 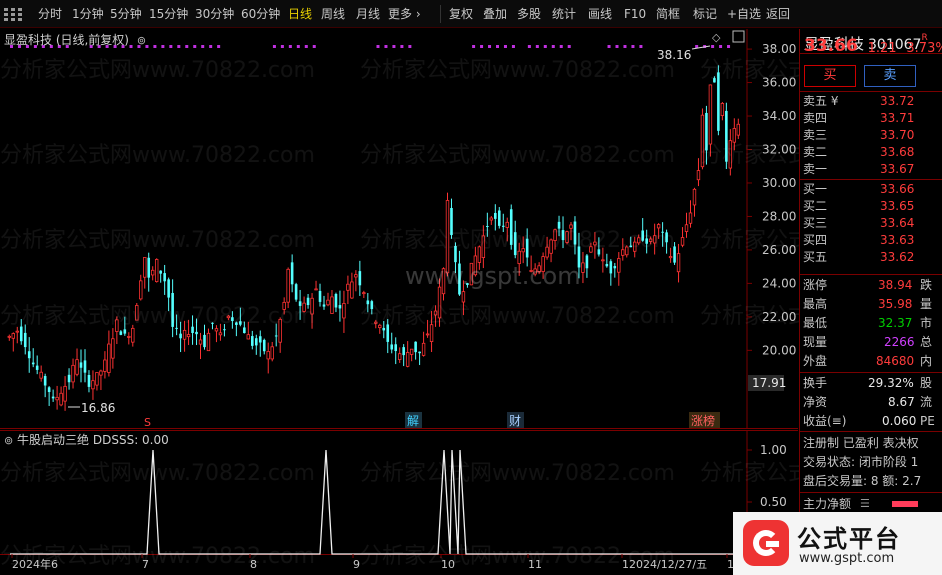 I want to click on tab-5min: 5分钟, so click(x=126, y=14).